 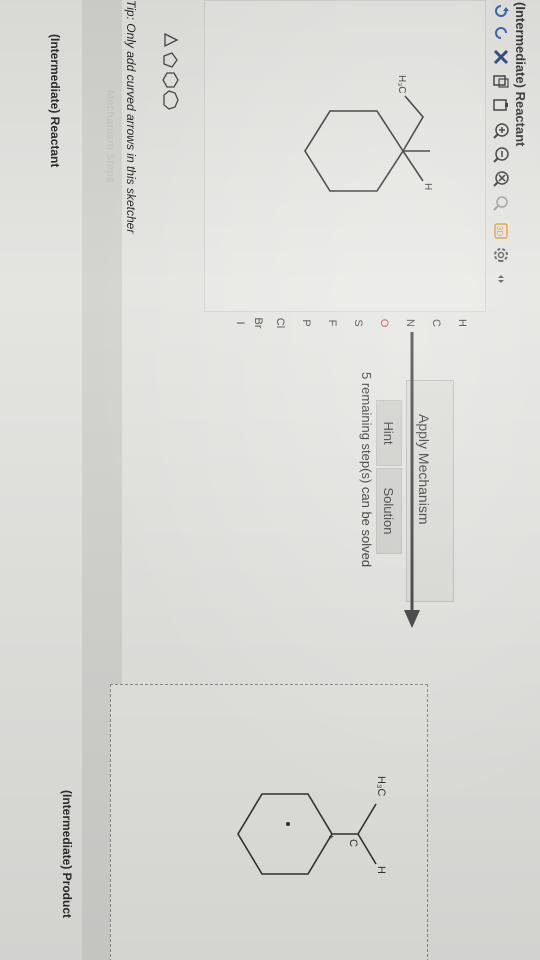 I want to click on hint-button: Hint, so click(x=389, y=433).